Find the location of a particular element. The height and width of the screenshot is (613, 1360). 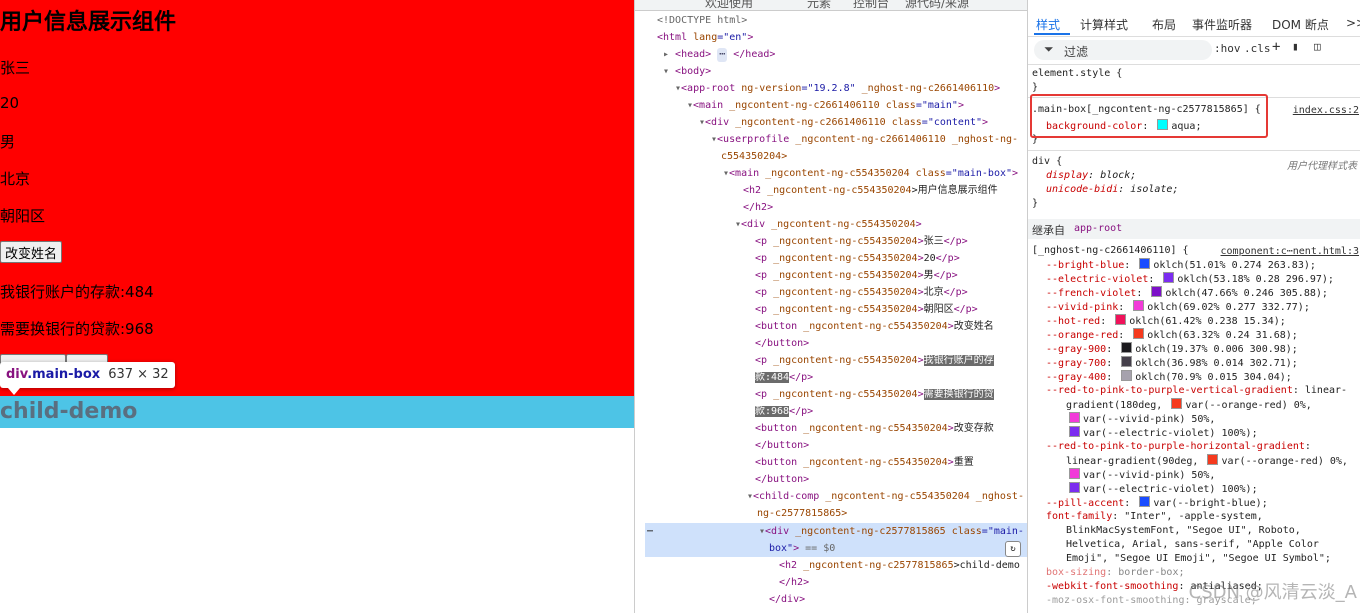

body-node: ▾ <body> is located at coordinates (687, 72).